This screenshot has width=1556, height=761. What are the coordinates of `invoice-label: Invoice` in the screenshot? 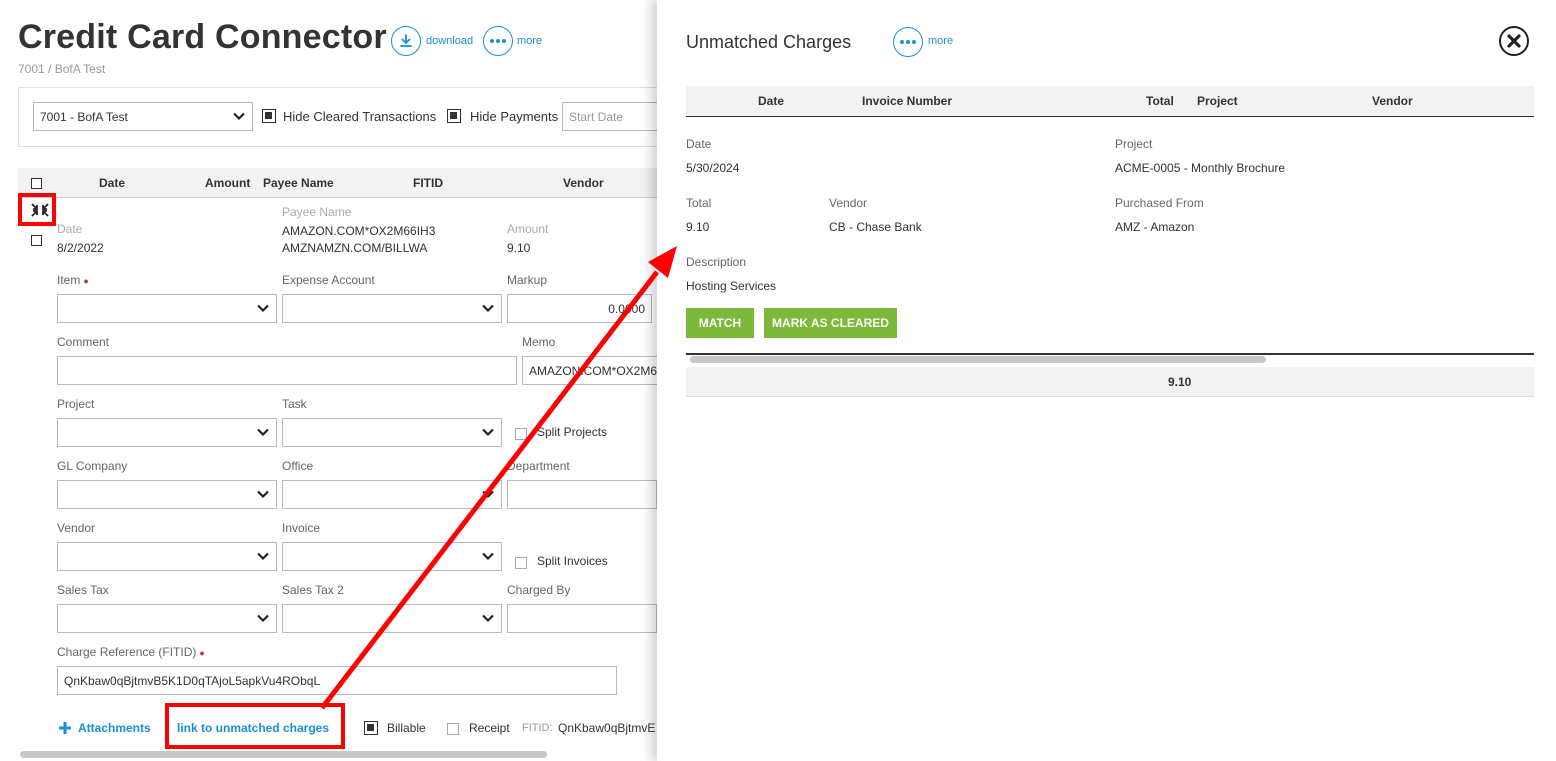 It's located at (301, 528).